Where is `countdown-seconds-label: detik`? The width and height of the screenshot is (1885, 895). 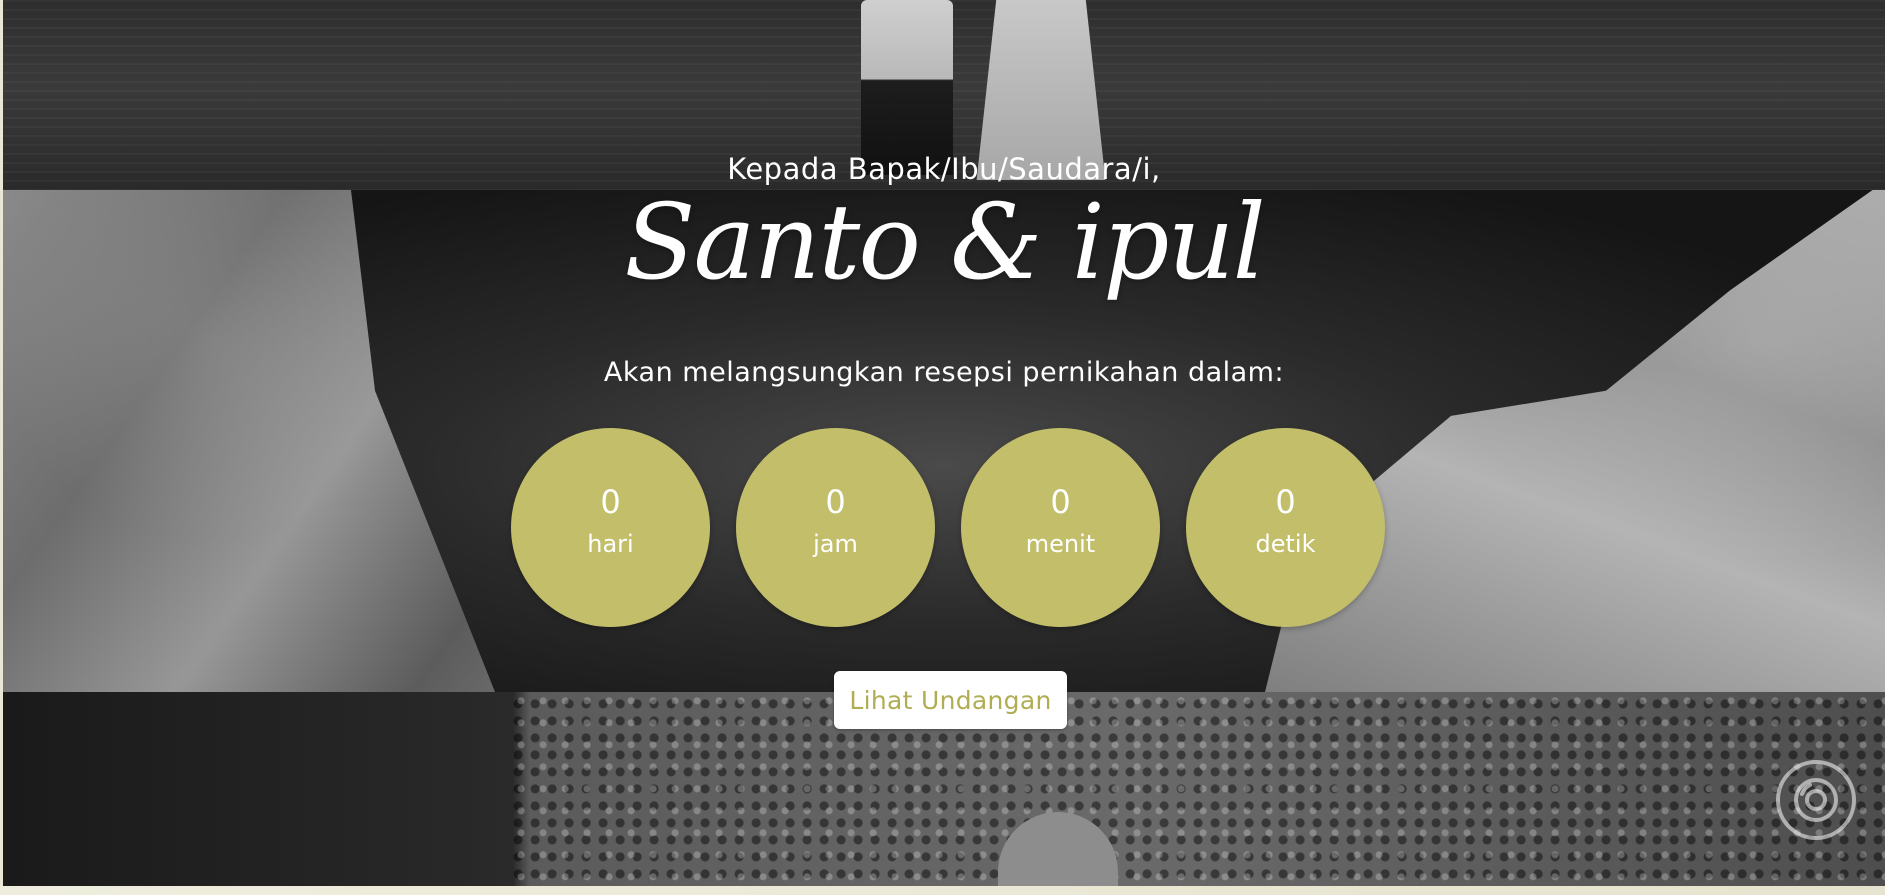
countdown-seconds-label: detik is located at coordinates (1285, 544).